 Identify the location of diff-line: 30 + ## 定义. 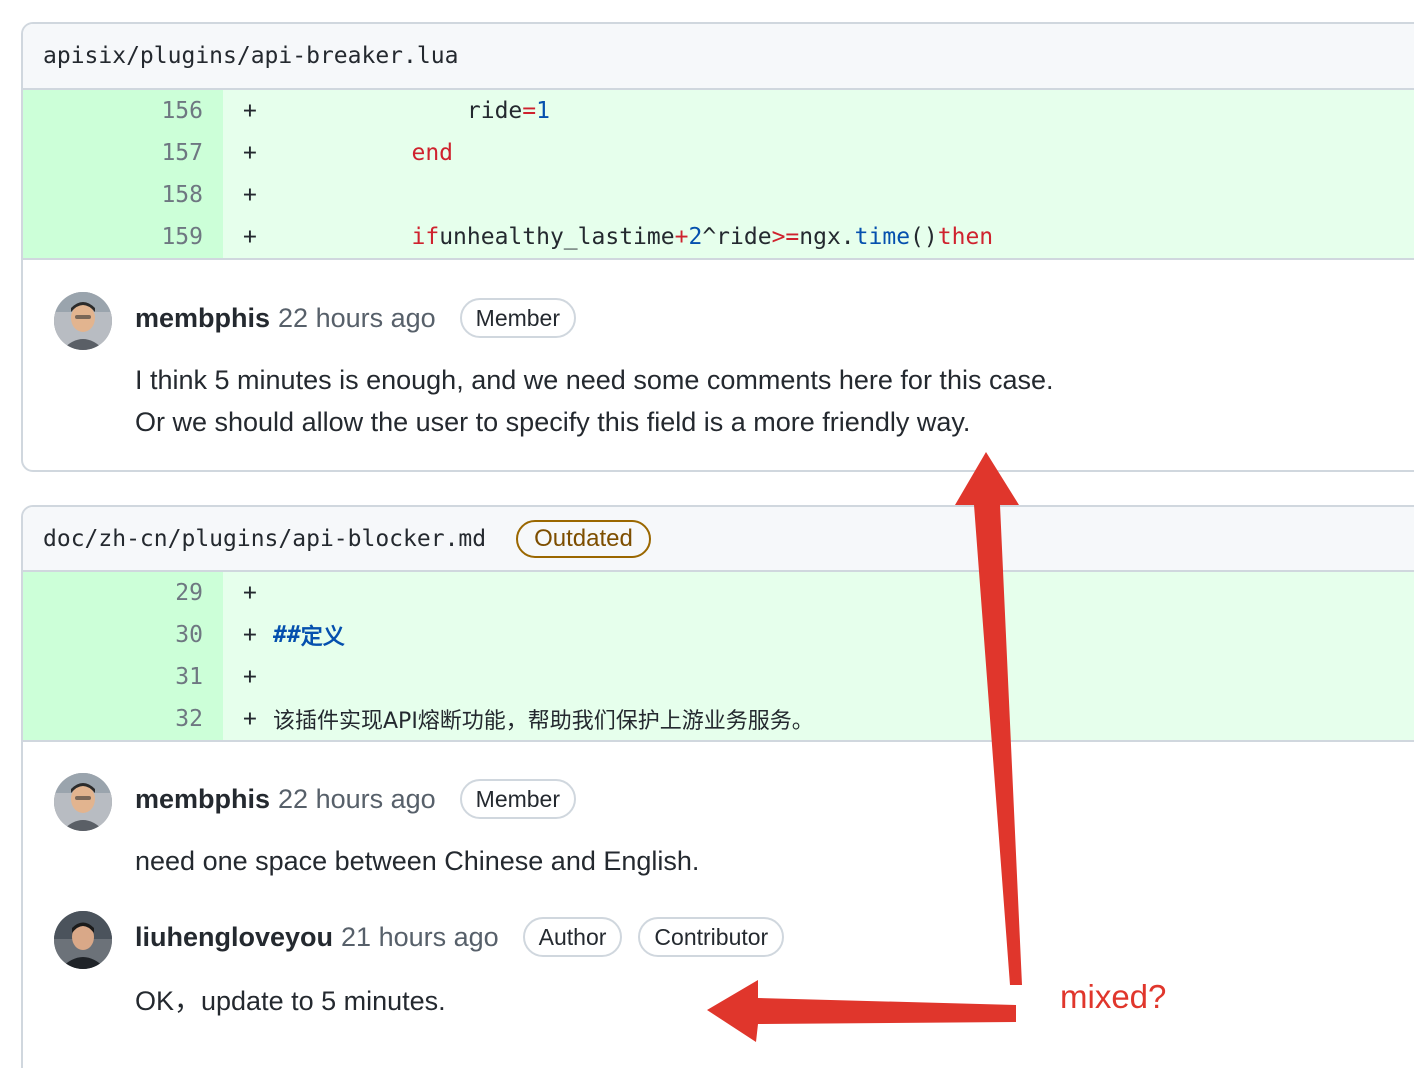
(718, 635).